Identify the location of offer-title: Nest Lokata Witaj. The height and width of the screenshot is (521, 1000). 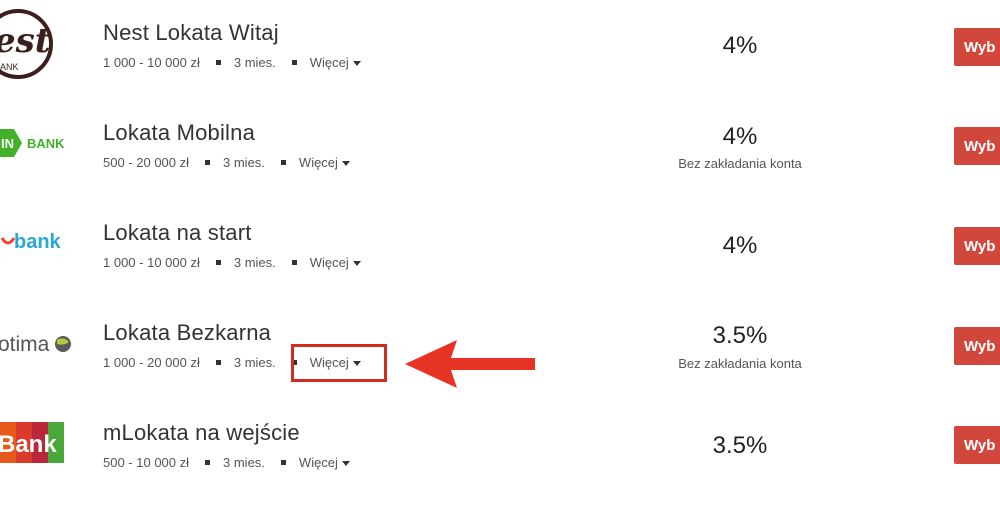
(191, 32).